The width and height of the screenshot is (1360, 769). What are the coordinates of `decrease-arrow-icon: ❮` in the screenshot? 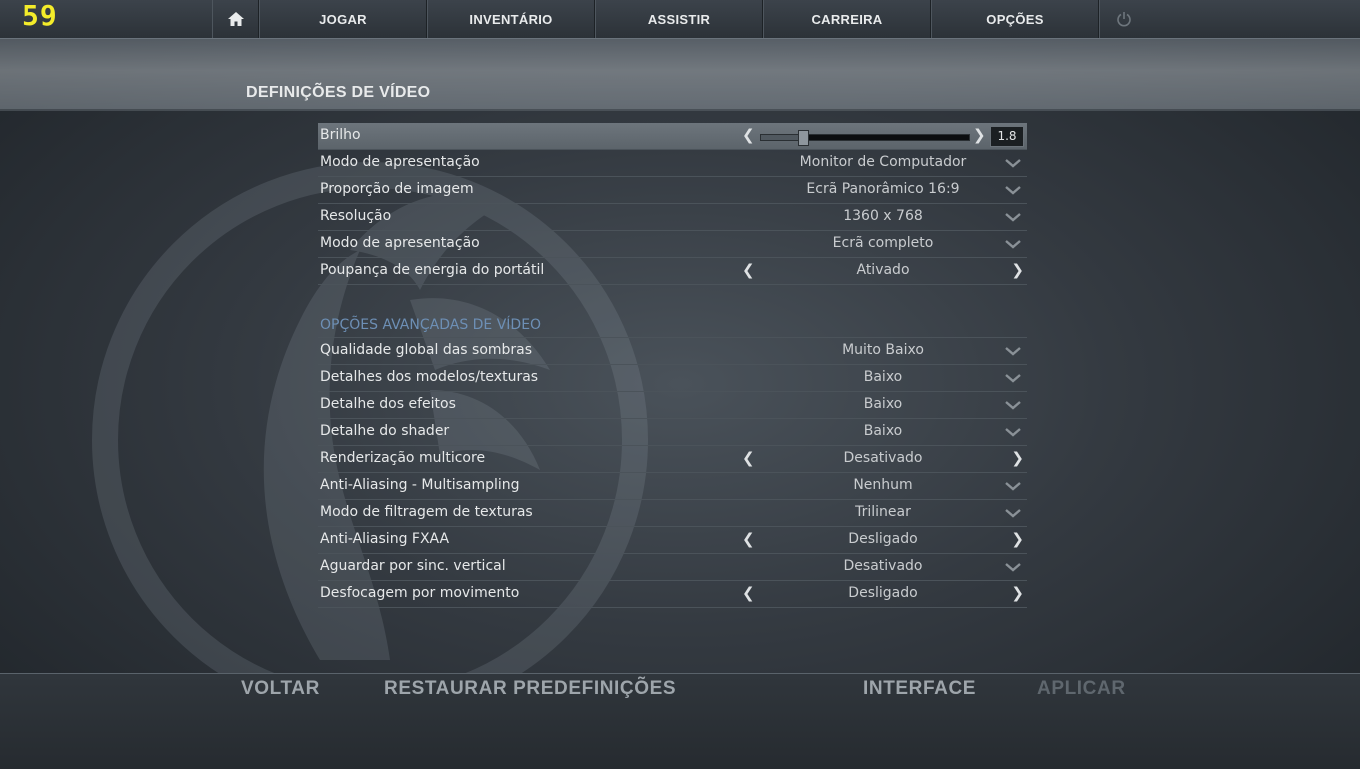 It's located at (748, 135).